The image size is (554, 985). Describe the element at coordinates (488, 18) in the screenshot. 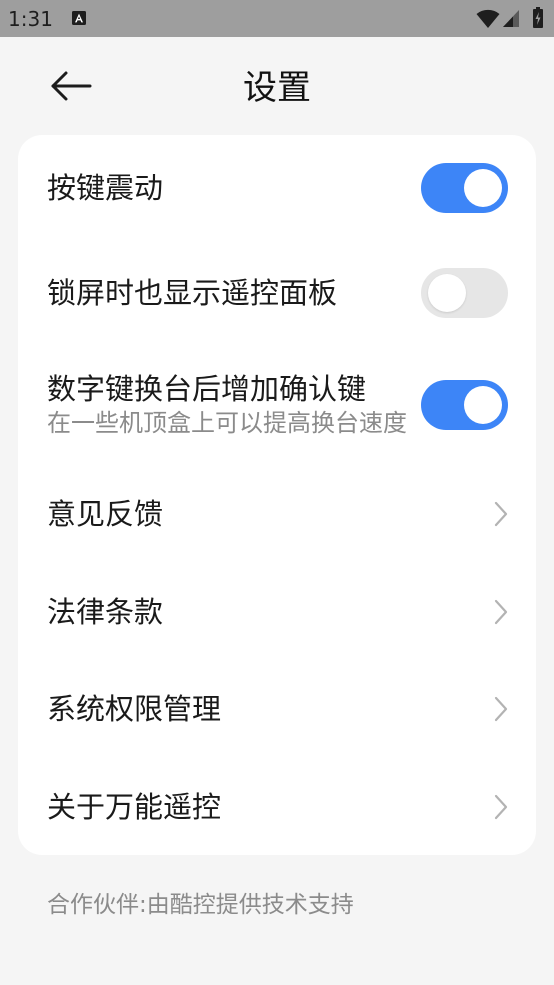

I see `wifi-icon` at that location.